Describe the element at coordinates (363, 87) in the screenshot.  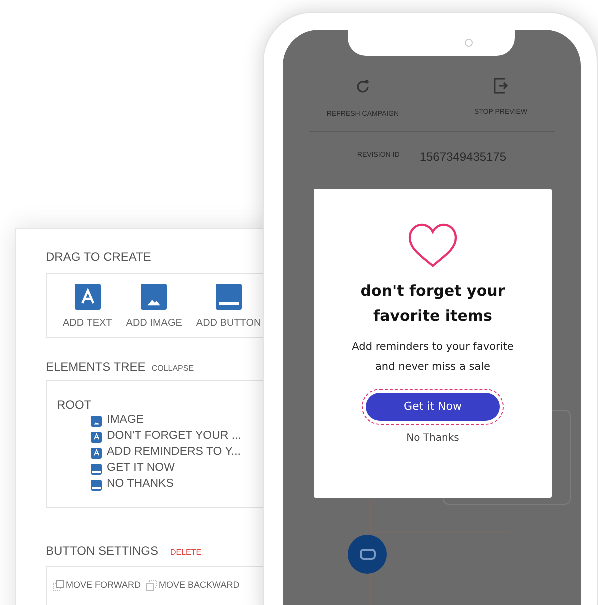
I see `refresh-icon` at that location.